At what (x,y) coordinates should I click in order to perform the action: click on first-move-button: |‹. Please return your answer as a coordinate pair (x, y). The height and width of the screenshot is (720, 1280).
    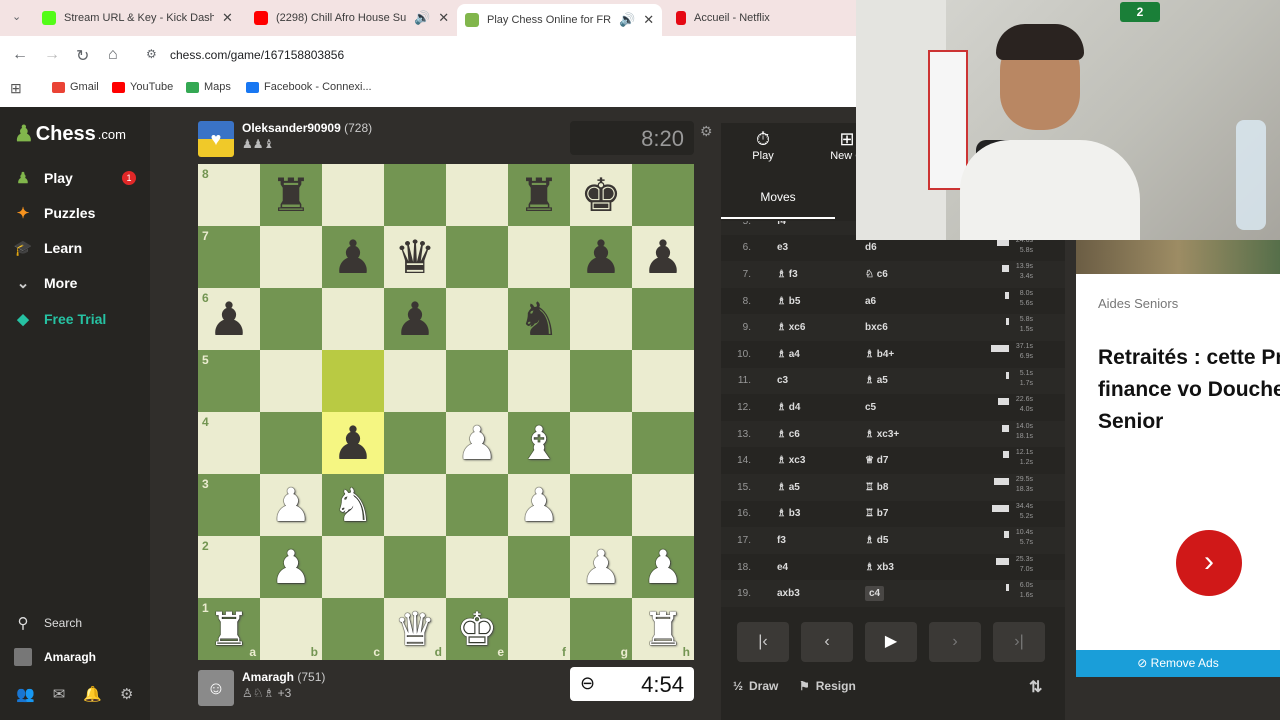
    Looking at the image, I should click on (763, 642).